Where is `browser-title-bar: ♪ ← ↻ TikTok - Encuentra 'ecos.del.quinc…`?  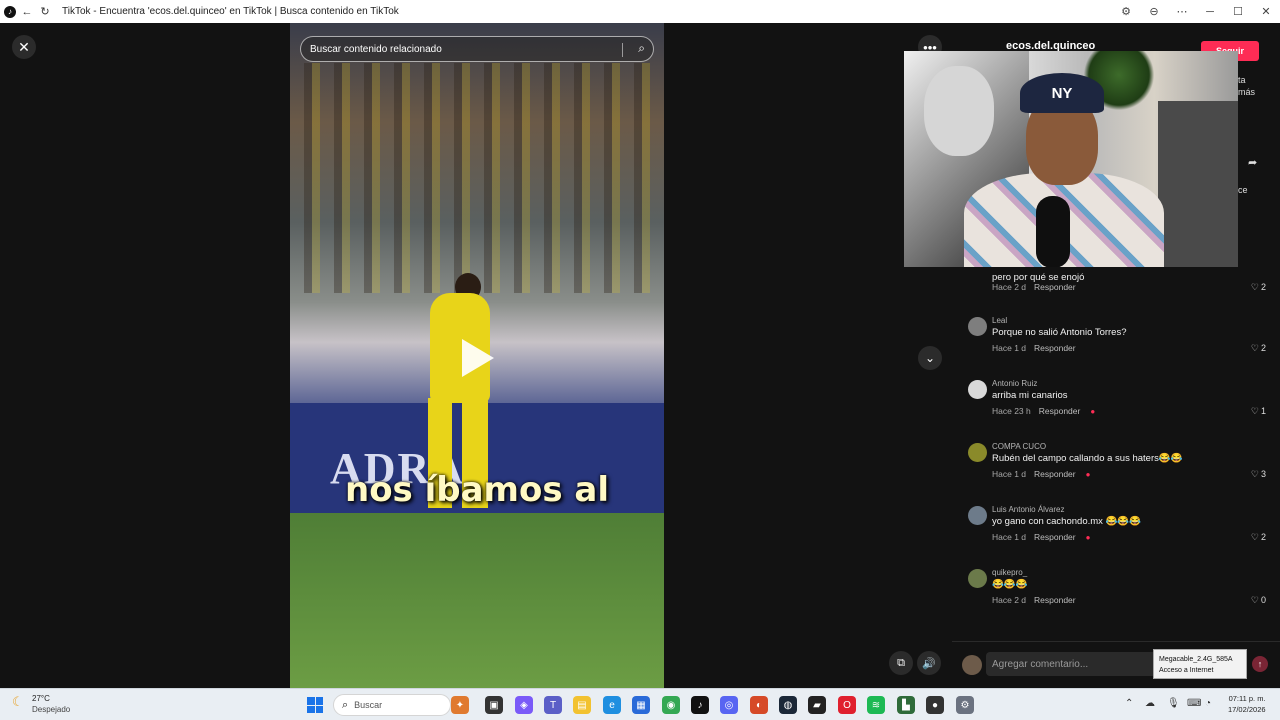 browser-title-bar: ♪ ← ↻ TikTok - Encuentra 'ecos.del.quinc… is located at coordinates (640, 11).